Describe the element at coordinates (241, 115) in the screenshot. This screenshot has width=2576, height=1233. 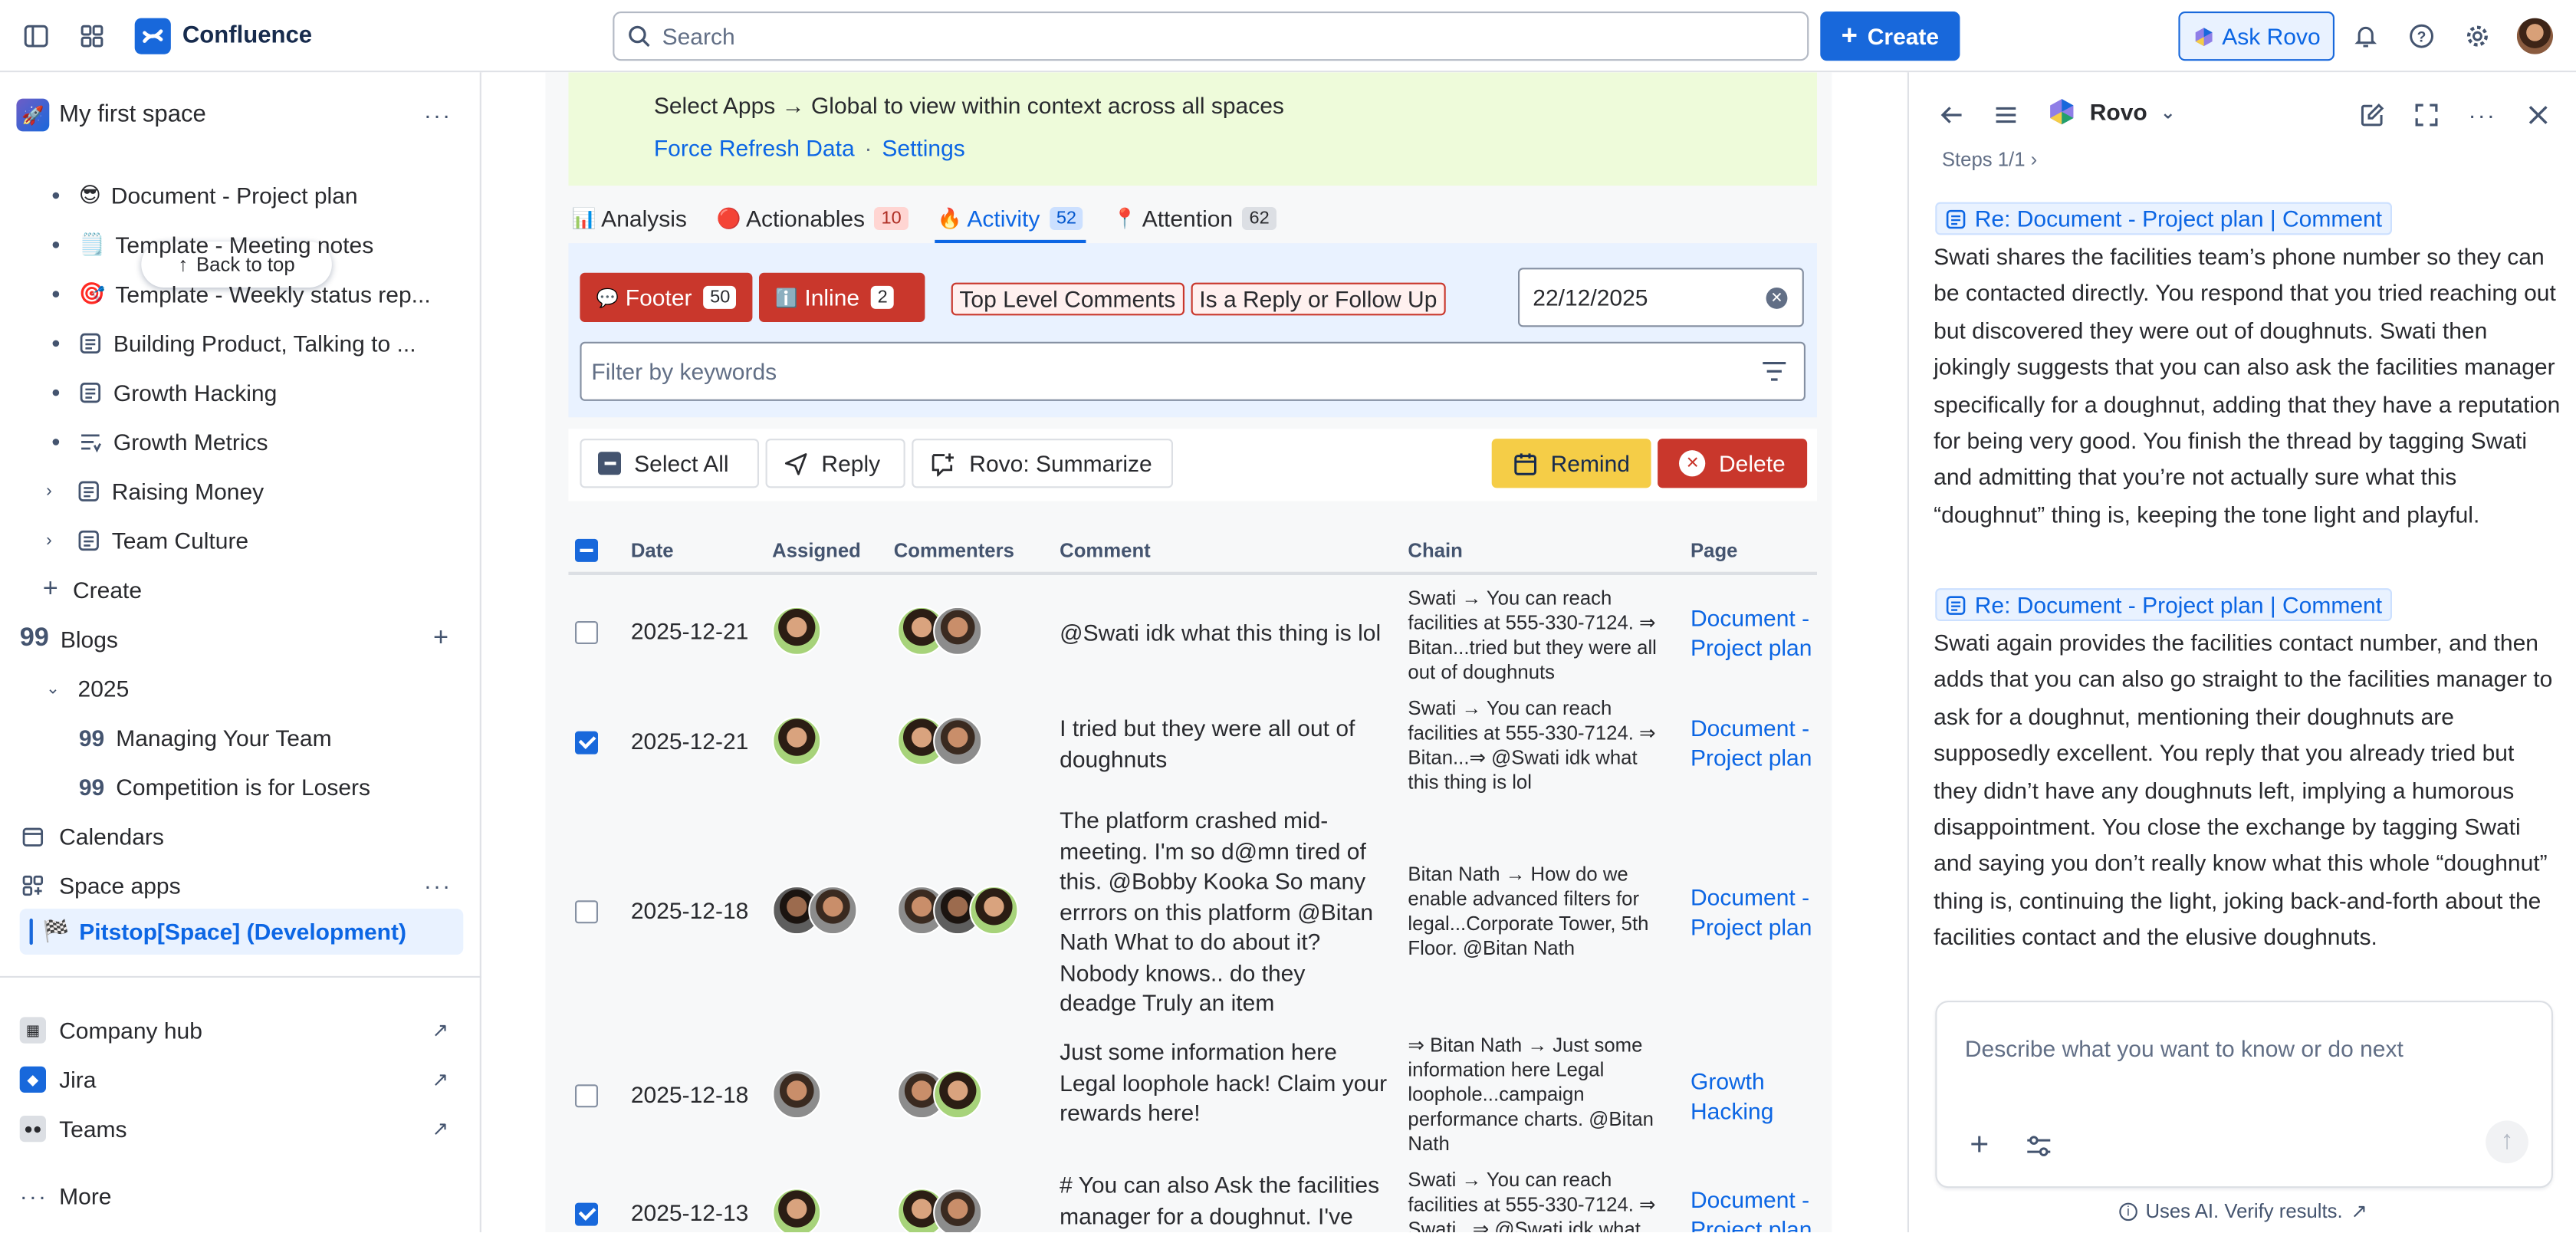
I see `space-header: 🚀 My first space ···` at that location.